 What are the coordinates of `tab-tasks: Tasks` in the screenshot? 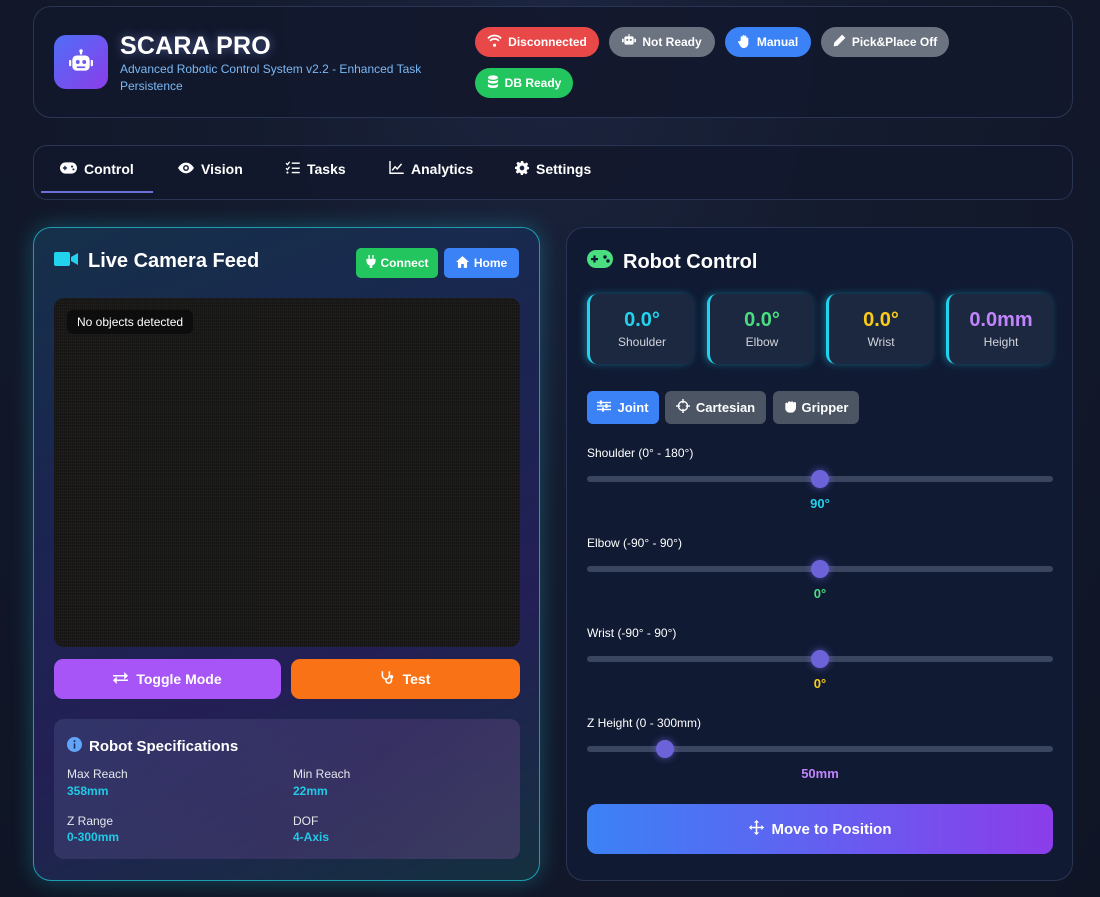 It's located at (315, 169).